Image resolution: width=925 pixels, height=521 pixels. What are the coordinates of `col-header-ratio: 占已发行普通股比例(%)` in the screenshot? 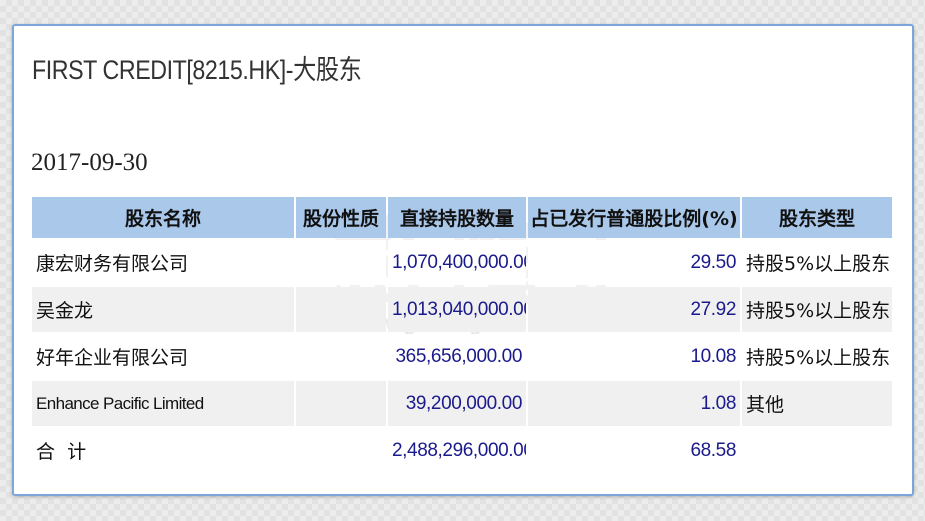 It's located at (634, 217).